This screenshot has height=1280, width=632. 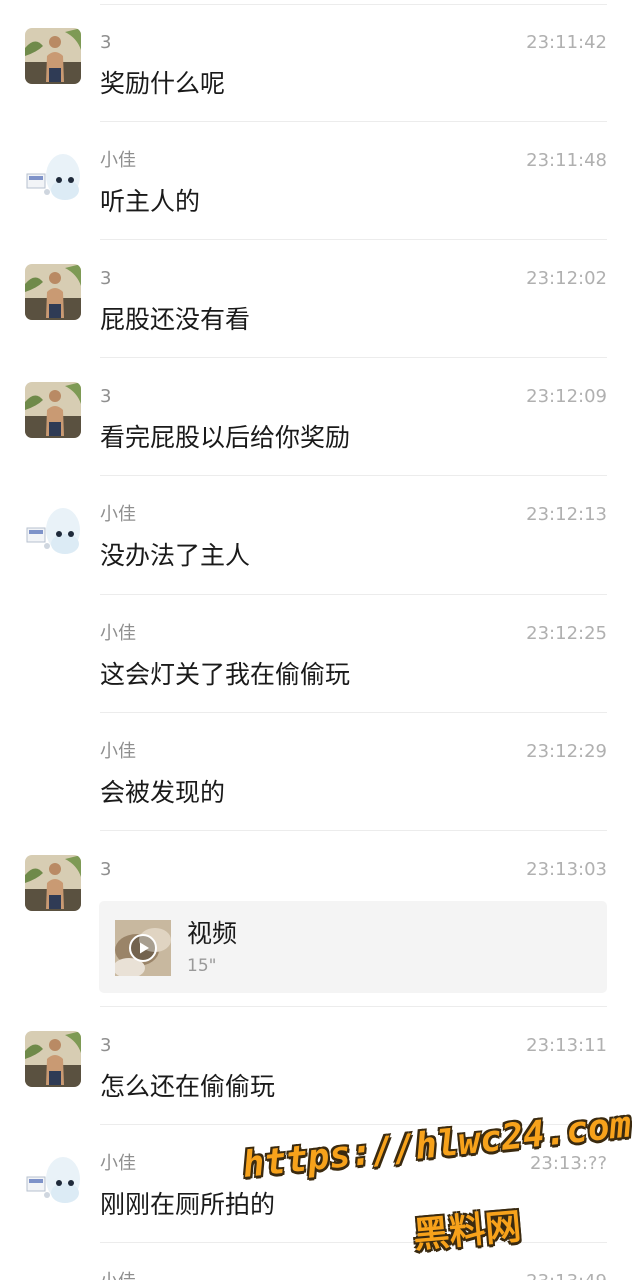 I want to click on chat-message: 3 23:12:09 看完屁股以后给你奖励, so click(x=316, y=417).